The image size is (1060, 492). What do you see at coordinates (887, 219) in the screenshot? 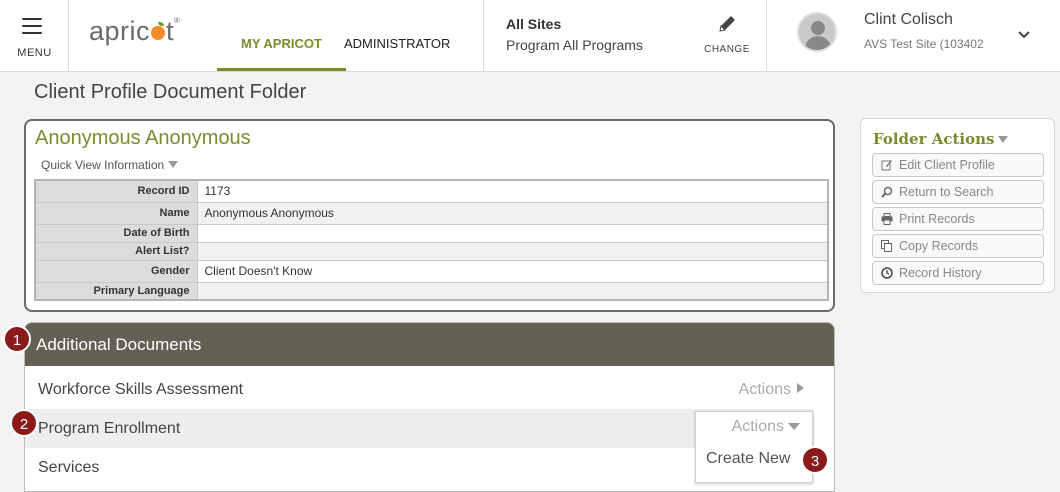
I see `printer-icon` at bounding box center [887, 219].